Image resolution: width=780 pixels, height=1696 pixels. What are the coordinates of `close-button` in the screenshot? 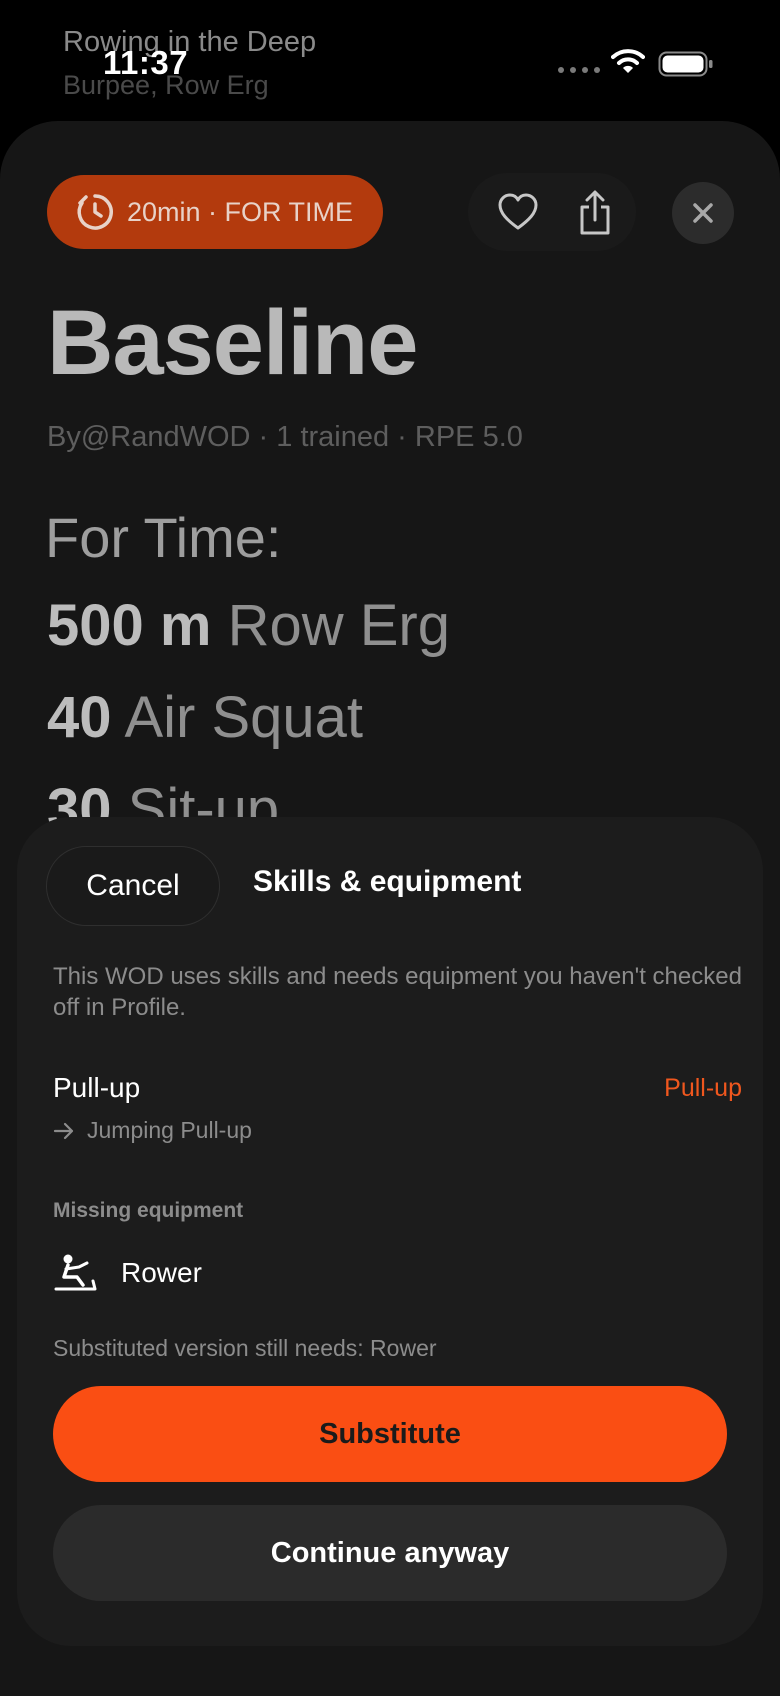 It's located at (703, 213).